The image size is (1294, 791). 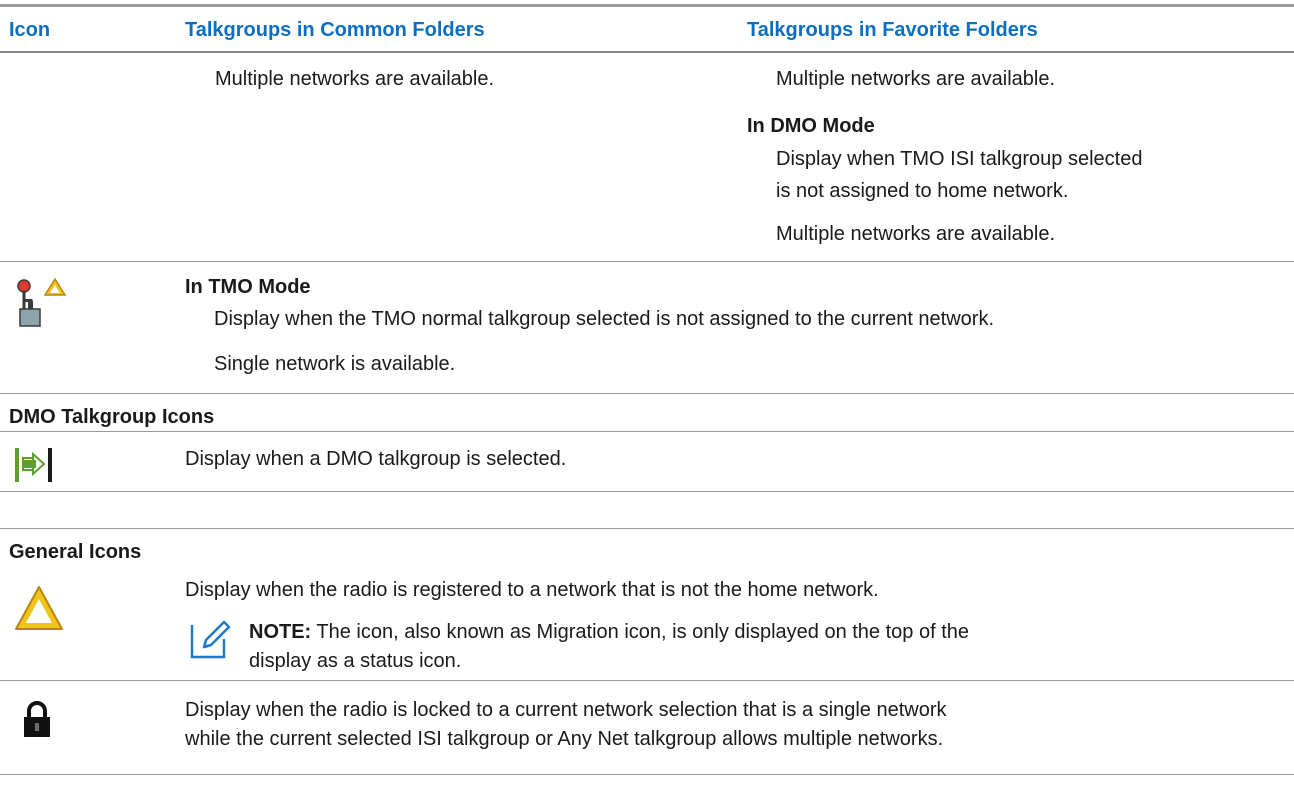 What do you see at coordinates (280, 632) in the screenshot?
I see `note-label: NOTE:` at bounding box center [280, 632].